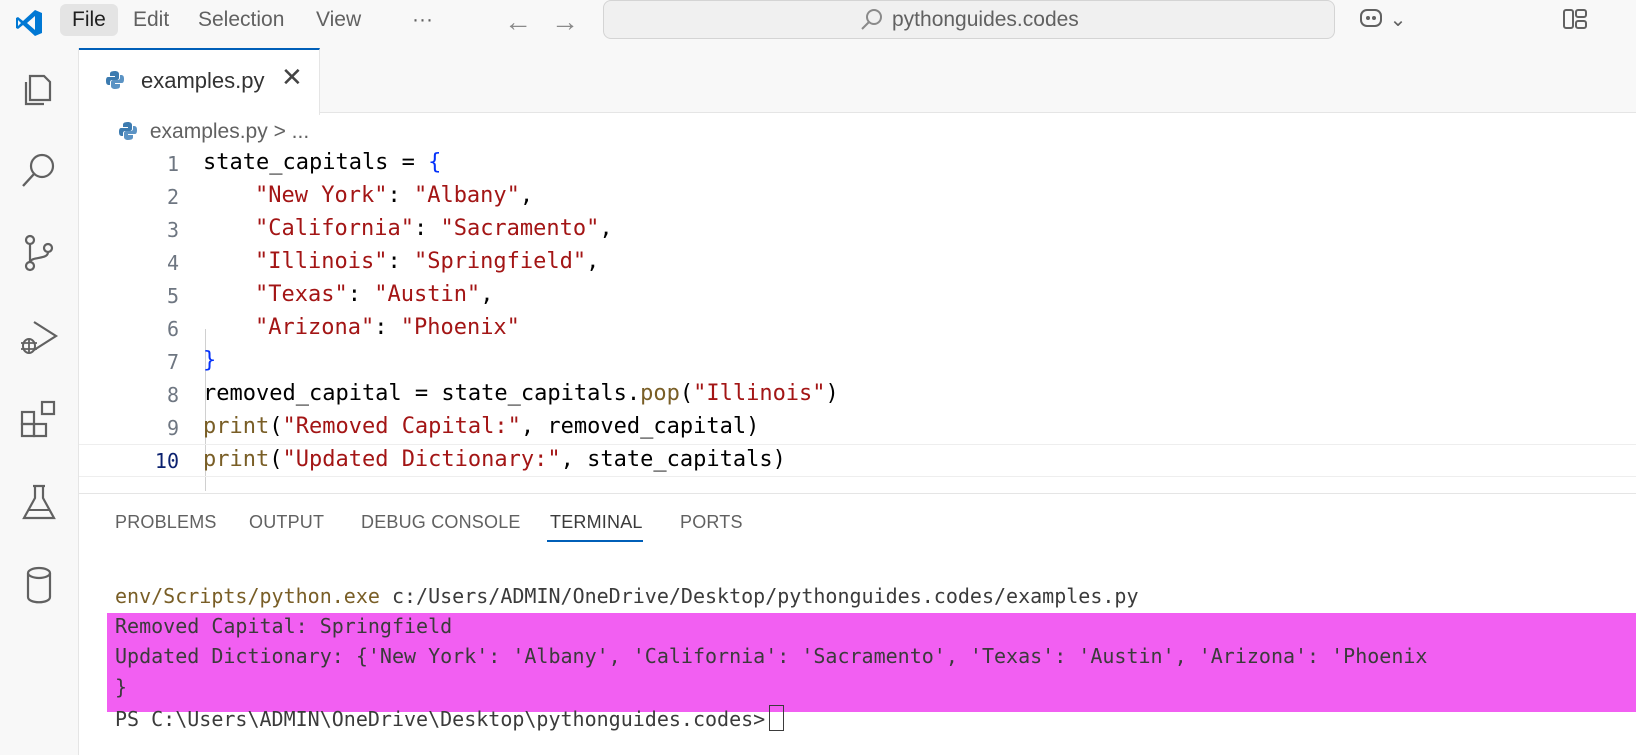  I want to click on tab-debug-console: DEBUG CONSOLE, so click(441, 522).